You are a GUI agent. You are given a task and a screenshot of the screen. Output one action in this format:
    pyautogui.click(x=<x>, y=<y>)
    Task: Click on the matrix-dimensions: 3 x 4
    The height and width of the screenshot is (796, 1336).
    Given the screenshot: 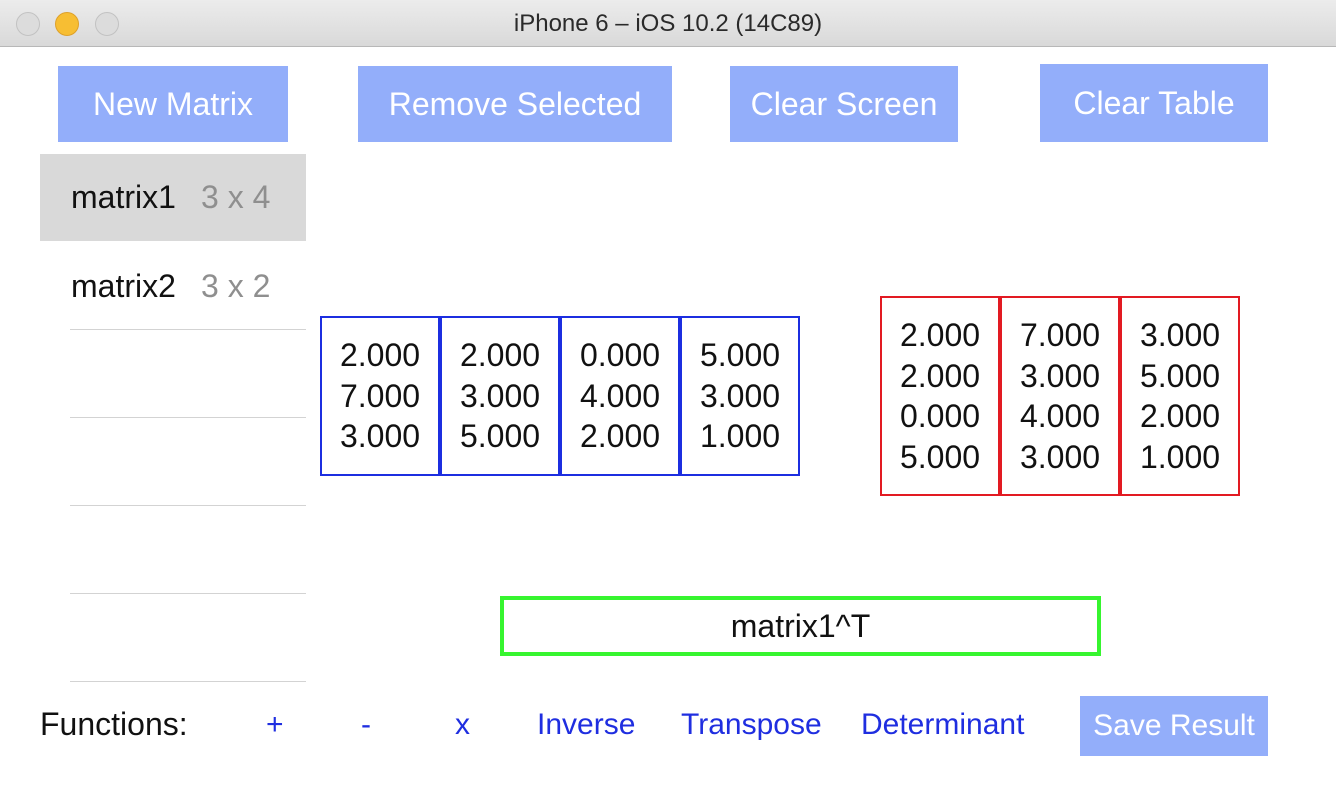 What is the action you would take?
    pyautogui.click(x=236, y=197)
    